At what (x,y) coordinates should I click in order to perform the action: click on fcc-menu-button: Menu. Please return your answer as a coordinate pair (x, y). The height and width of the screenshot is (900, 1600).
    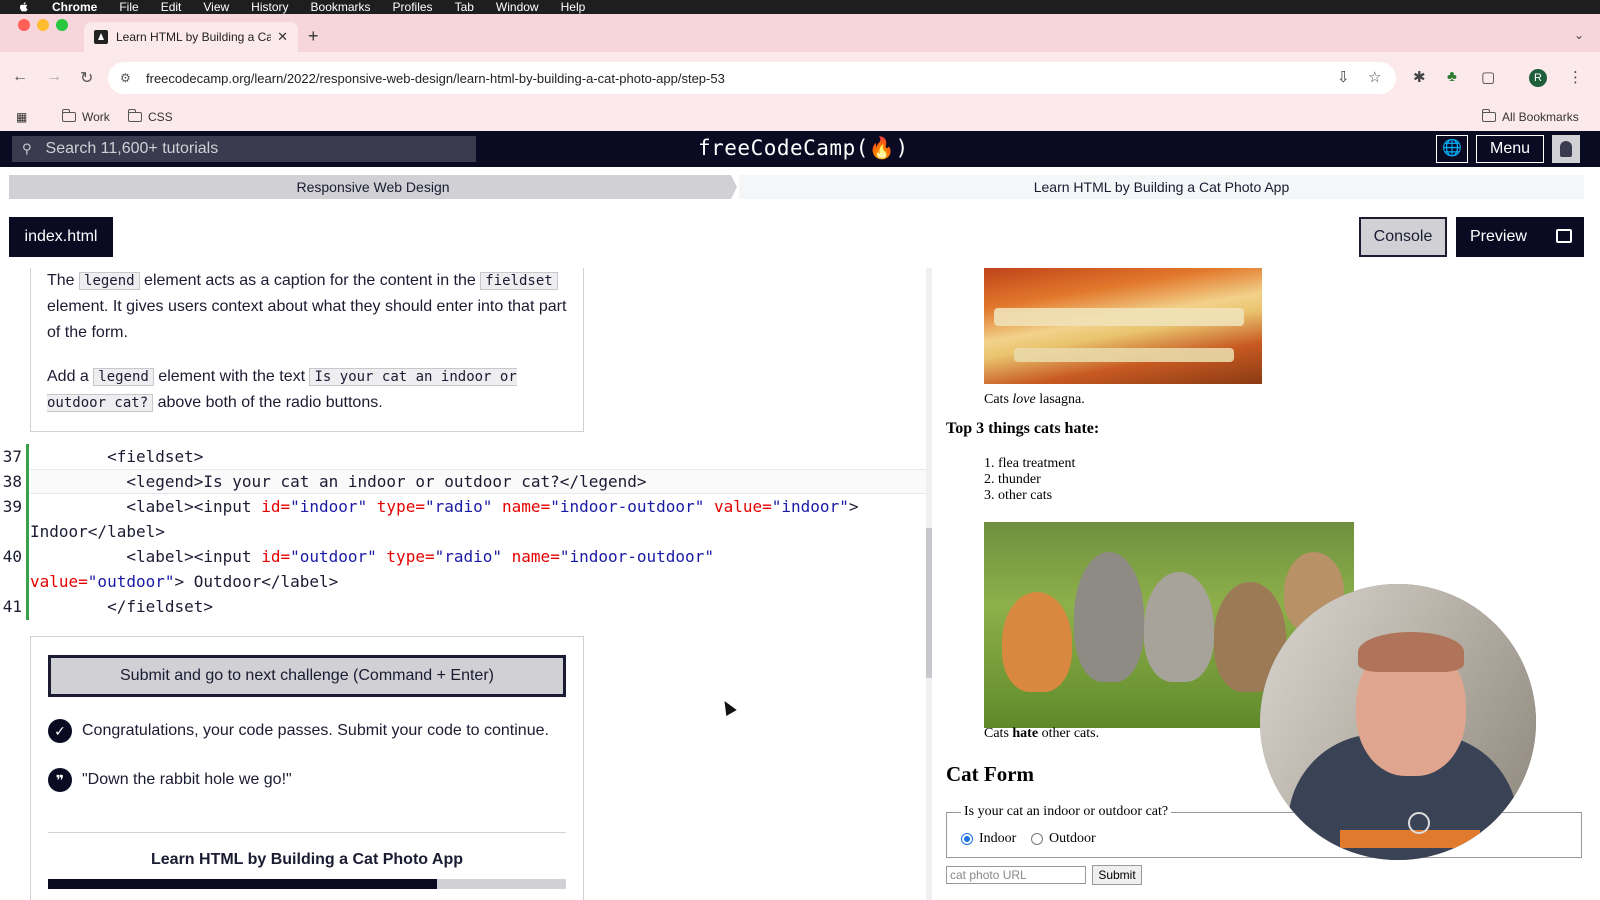
    Looking at the image, I should click on (1510, 149).